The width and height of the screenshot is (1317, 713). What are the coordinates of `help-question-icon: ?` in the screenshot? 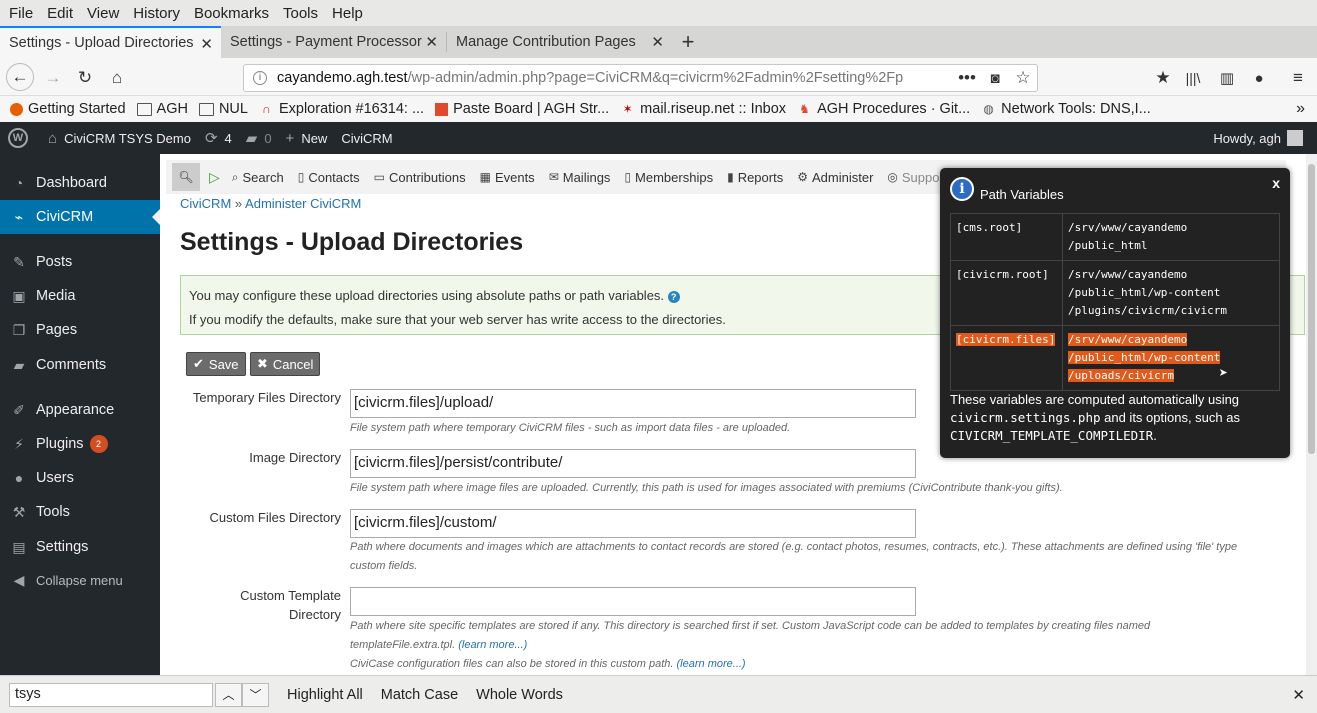 It's located at (673, 296).